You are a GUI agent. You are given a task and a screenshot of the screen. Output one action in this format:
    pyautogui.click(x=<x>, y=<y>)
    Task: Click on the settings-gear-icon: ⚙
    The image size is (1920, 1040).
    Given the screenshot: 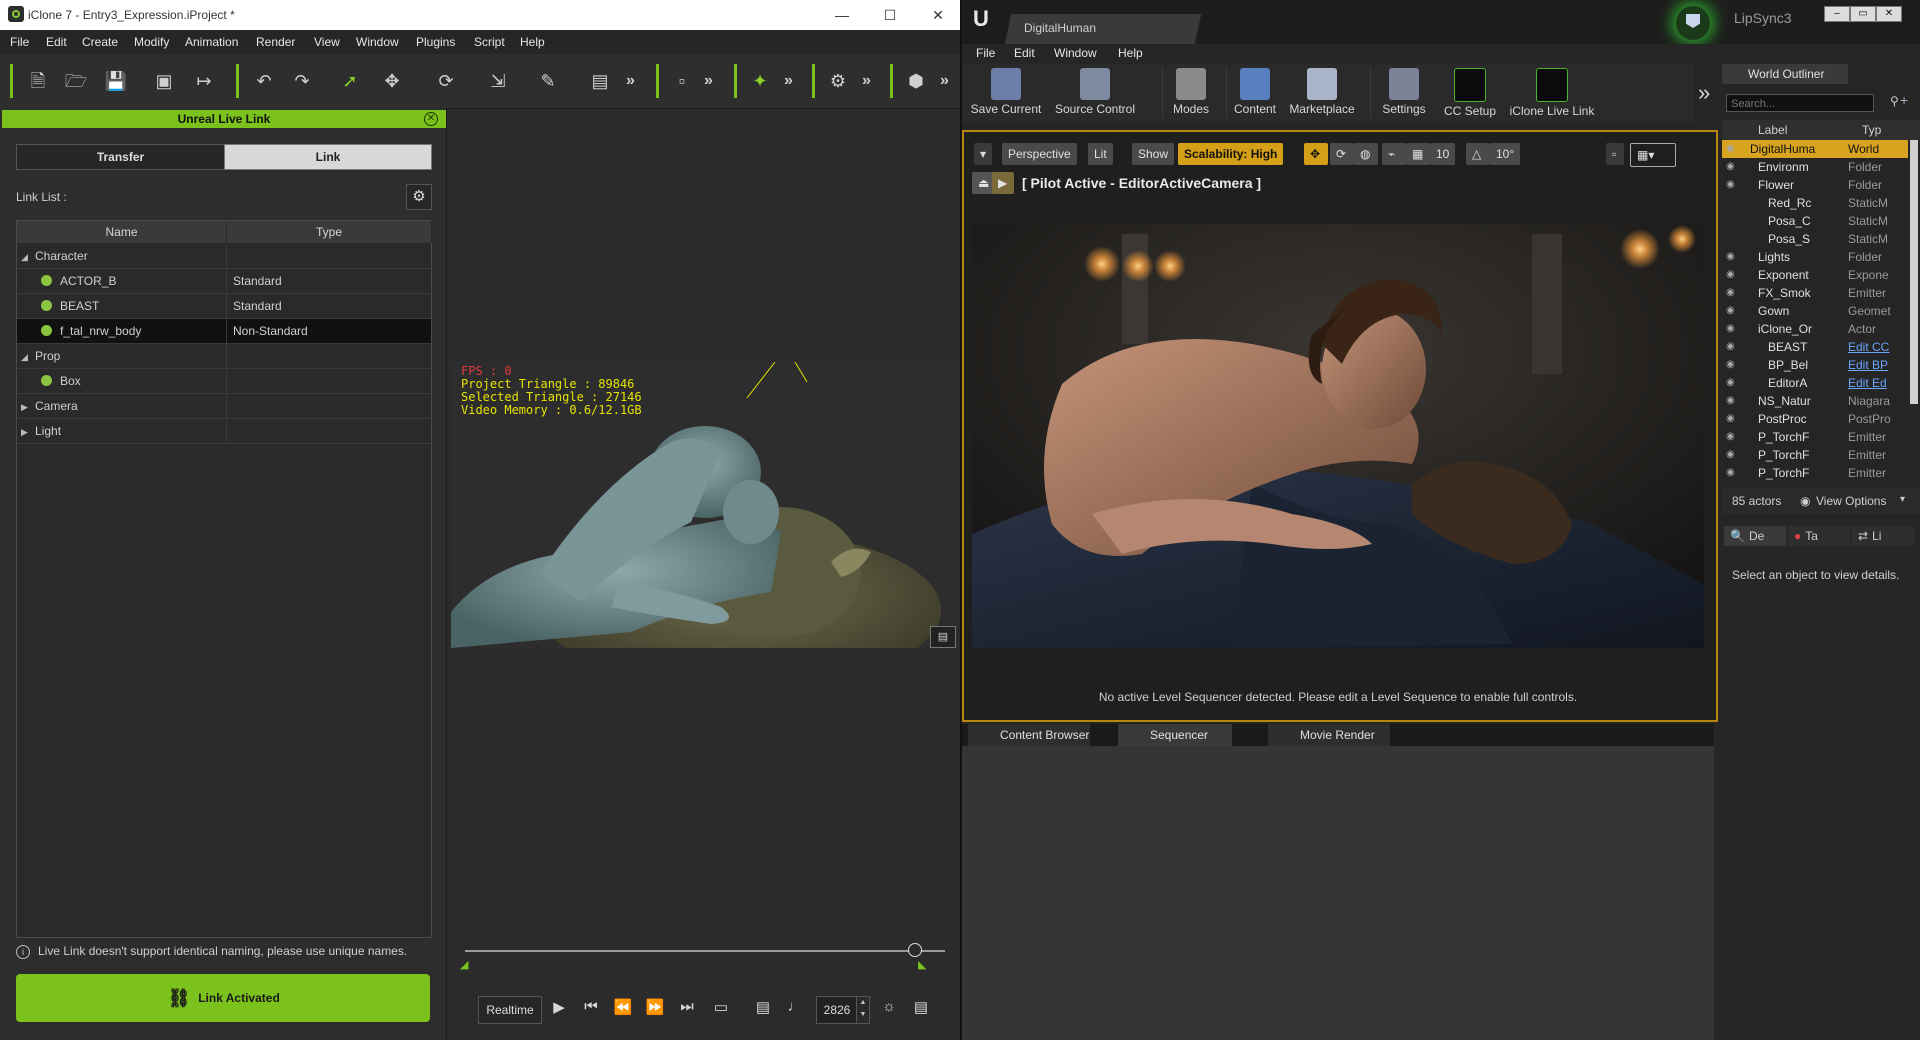 What is the action you would take?
    pyautogui.click(x=419, y=197)
    